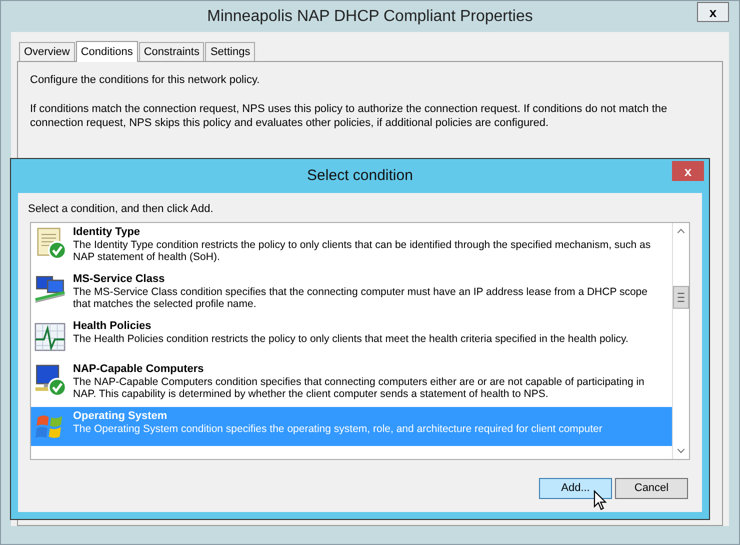 Image resolution: width=740 pixels, height=545 pixels. I want to click on condition-description: The NAP-Capable Computers condition specifies that connecting computers either are or are not capable of participating in NAP. This capability is determined by whether the client computer sends a statement of health to NPS., so click(359, 388).